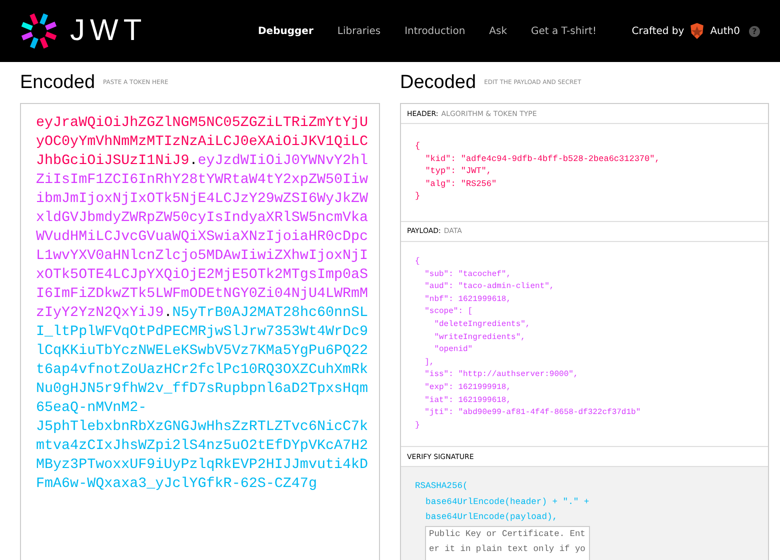 This screenshot has width=780, height=560. Describe the element at coordinates (658, 31) in the screenshot. I see `crafted-by-text: Crafted by` at that location.